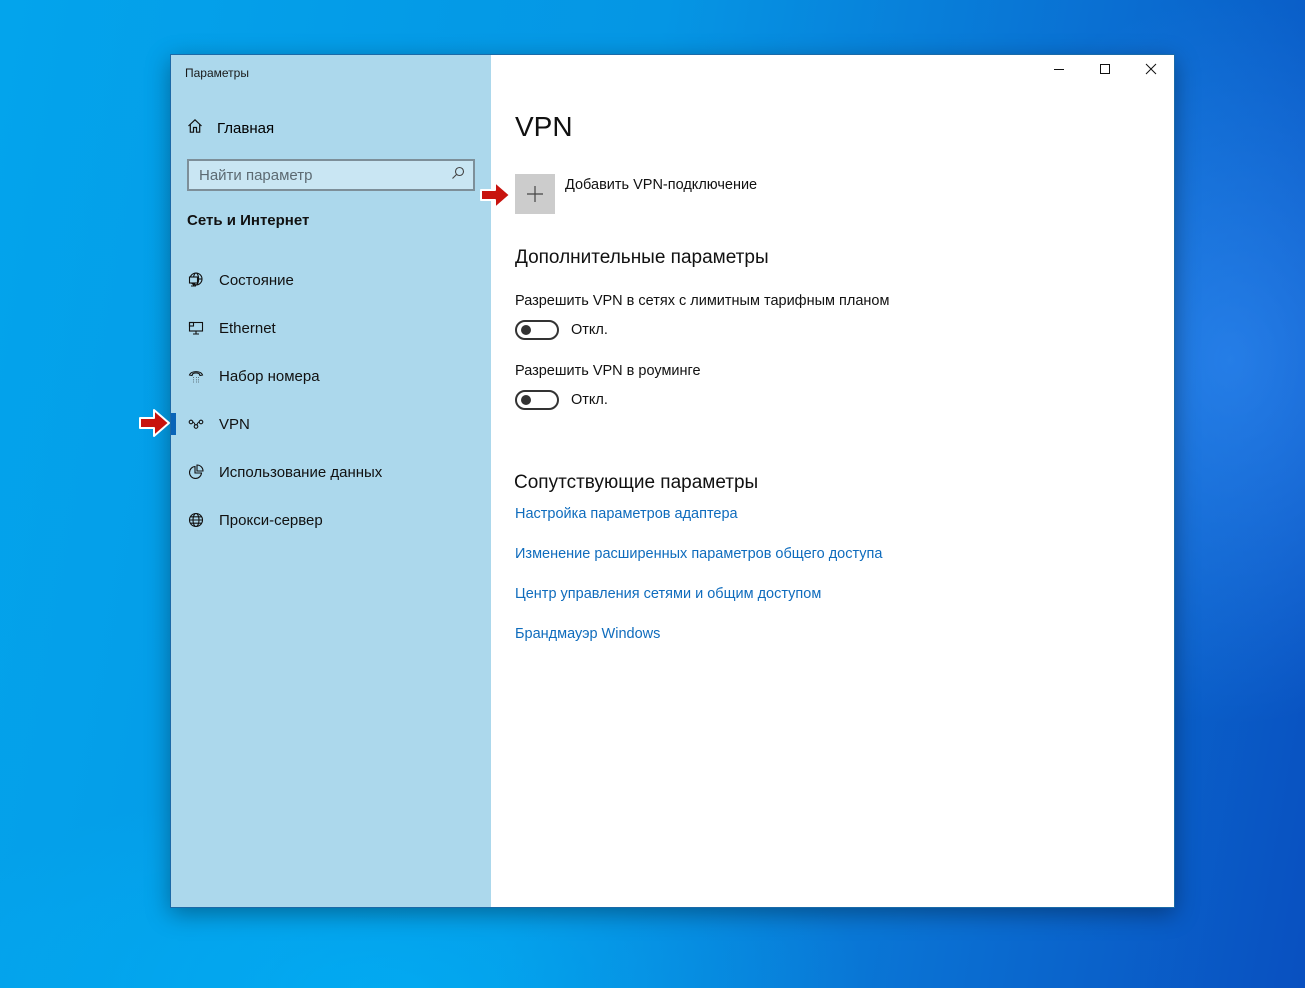  Describe the element at coordinates (234, 424) in the screenshot. I see `sidebar-item-label: VPN` at that location.